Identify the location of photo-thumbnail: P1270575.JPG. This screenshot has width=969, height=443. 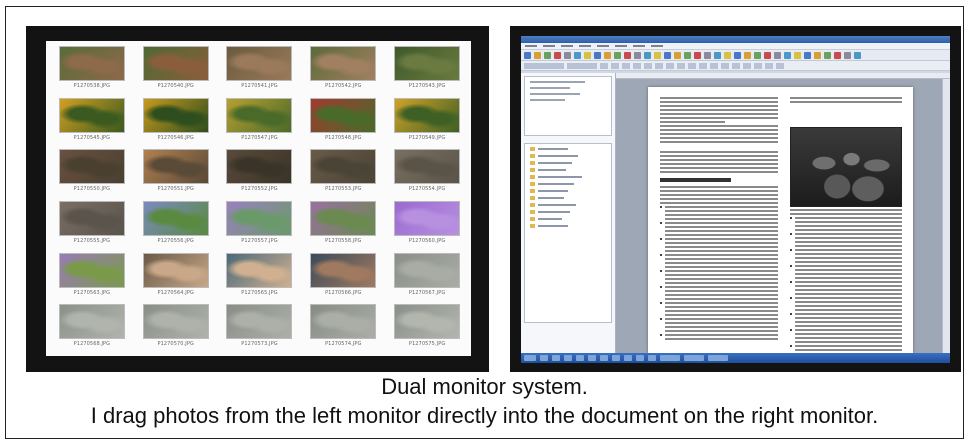
(427, 329).